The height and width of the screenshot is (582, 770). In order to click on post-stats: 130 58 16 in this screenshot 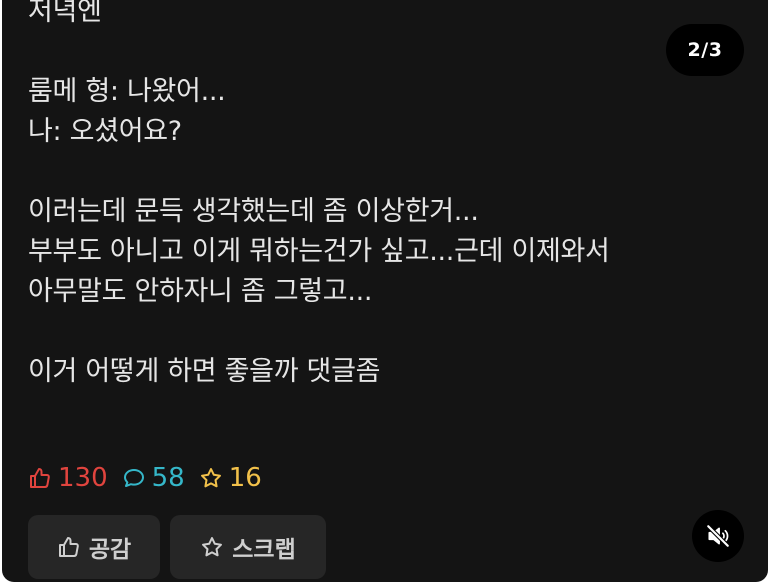, I will do `click(152, 478)`.